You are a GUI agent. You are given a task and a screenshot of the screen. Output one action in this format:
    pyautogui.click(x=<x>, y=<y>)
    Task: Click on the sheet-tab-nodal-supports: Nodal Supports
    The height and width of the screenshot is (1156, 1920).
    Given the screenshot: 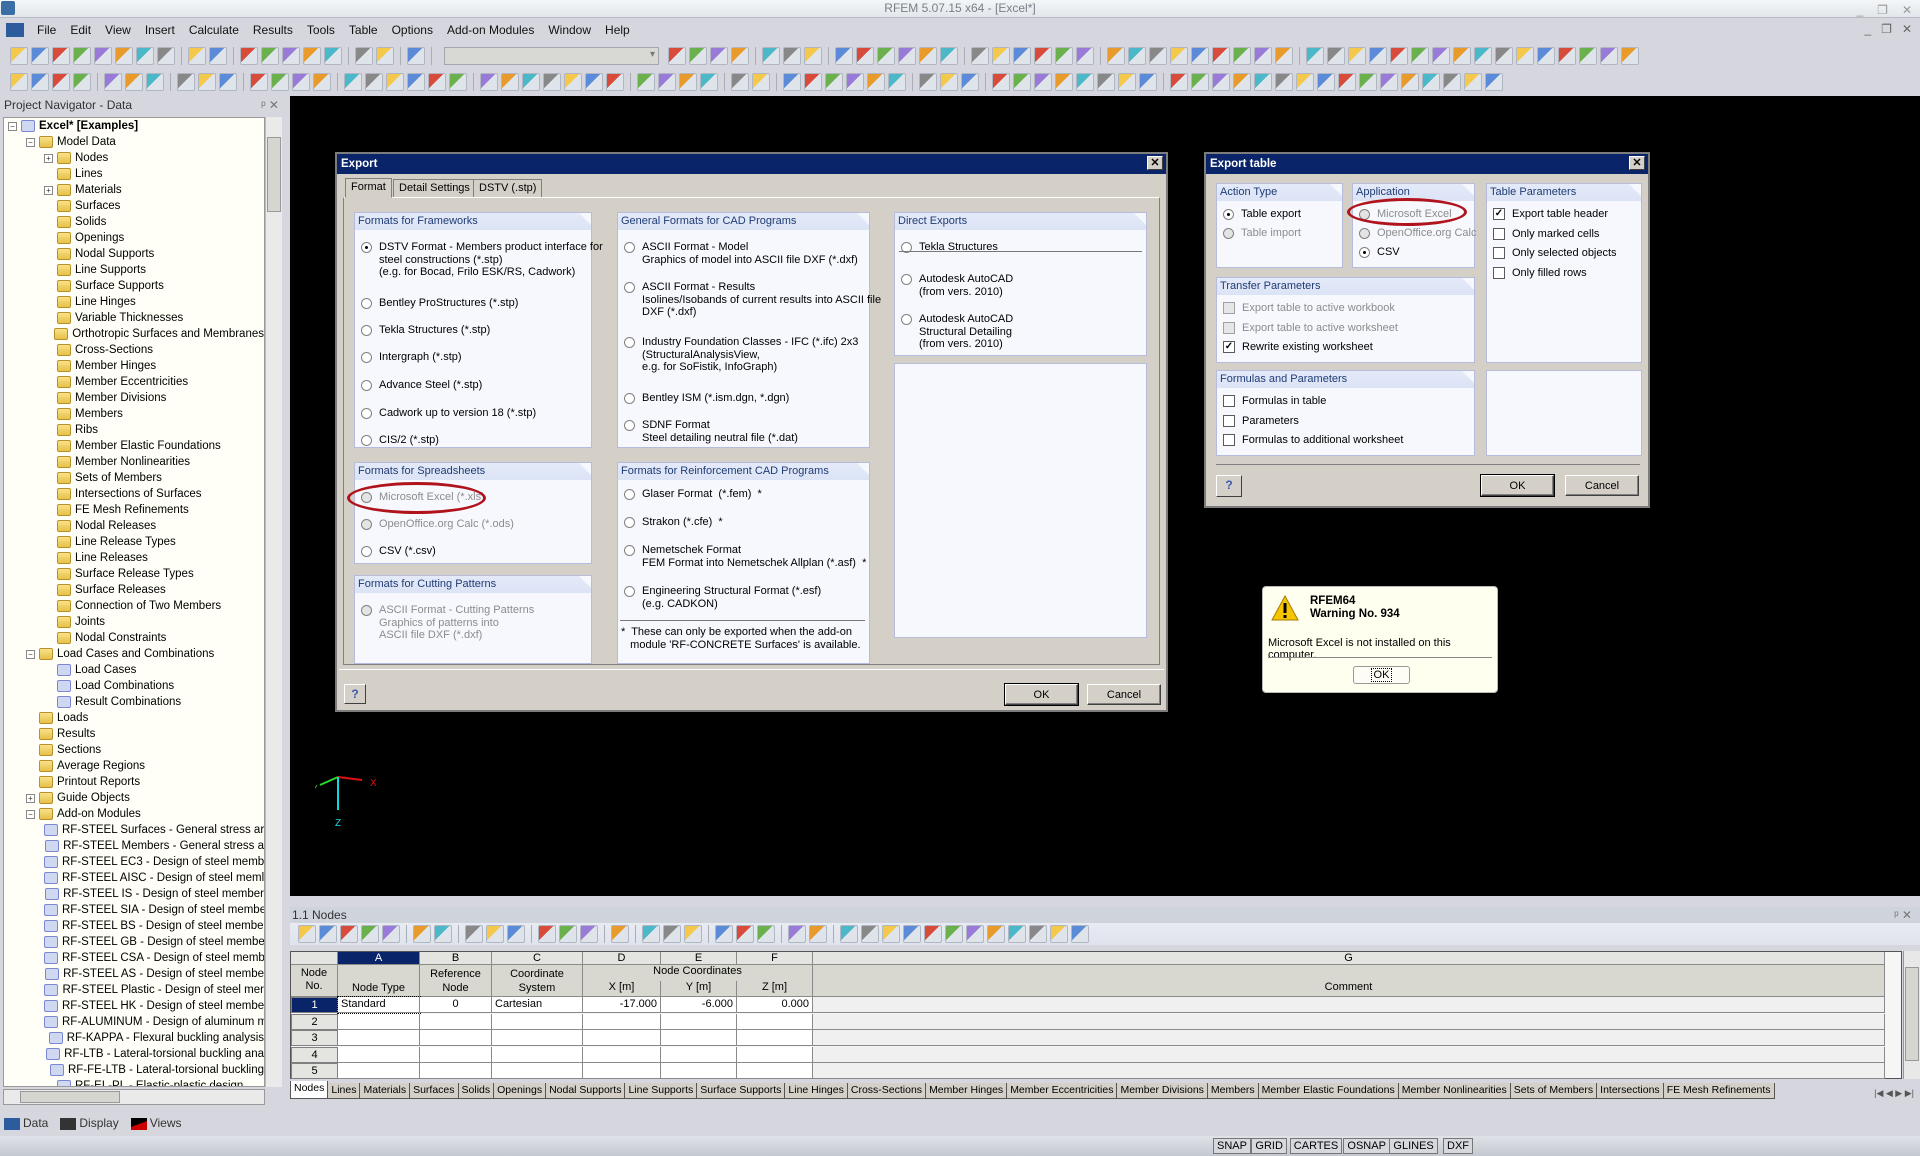 What is the action you would take?
    pyautogui.click(x=585, y=1091)
    